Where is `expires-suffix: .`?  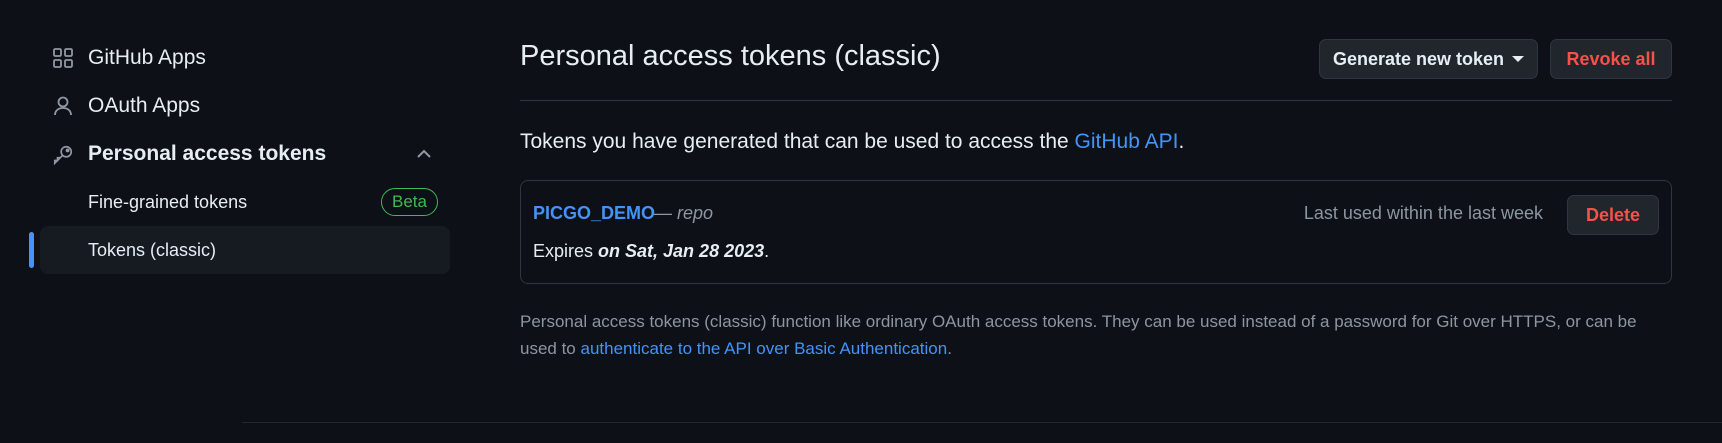
expires-suffix: . is located at coordinates (767, 251).